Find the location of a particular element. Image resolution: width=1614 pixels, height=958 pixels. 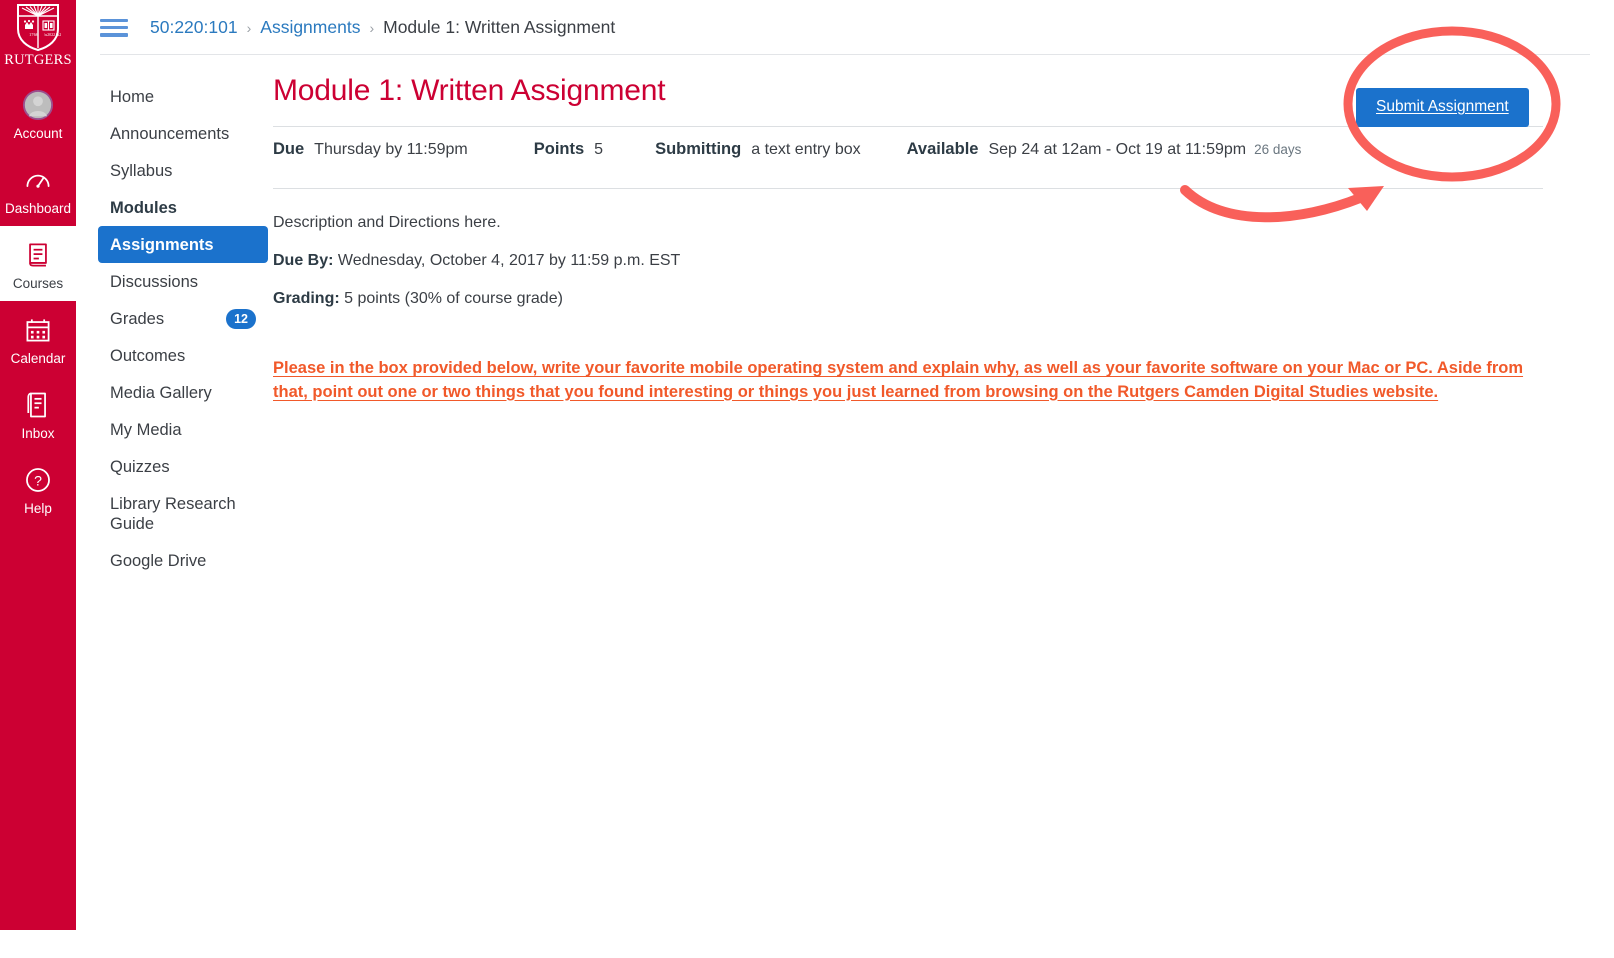

global-nav-label-courses: Courses is located at coordinates (38, 283).